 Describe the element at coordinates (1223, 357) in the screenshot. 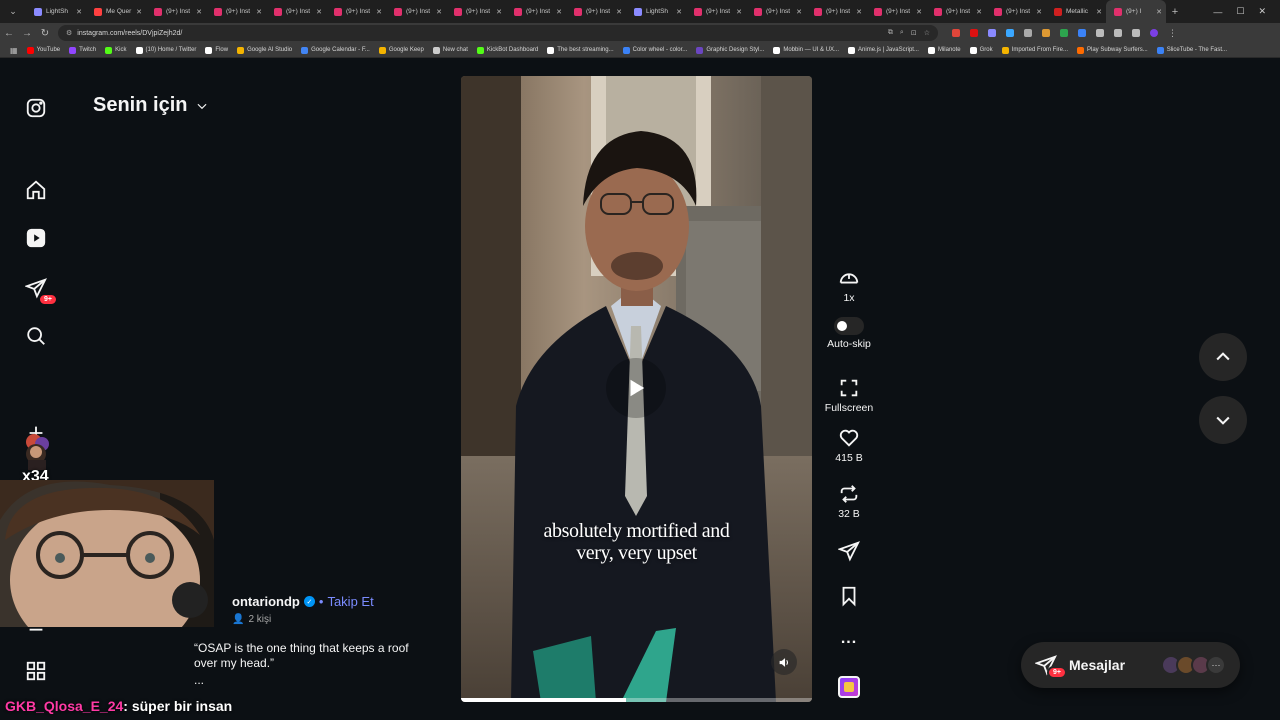

I see `previous-reel-button` at that location.